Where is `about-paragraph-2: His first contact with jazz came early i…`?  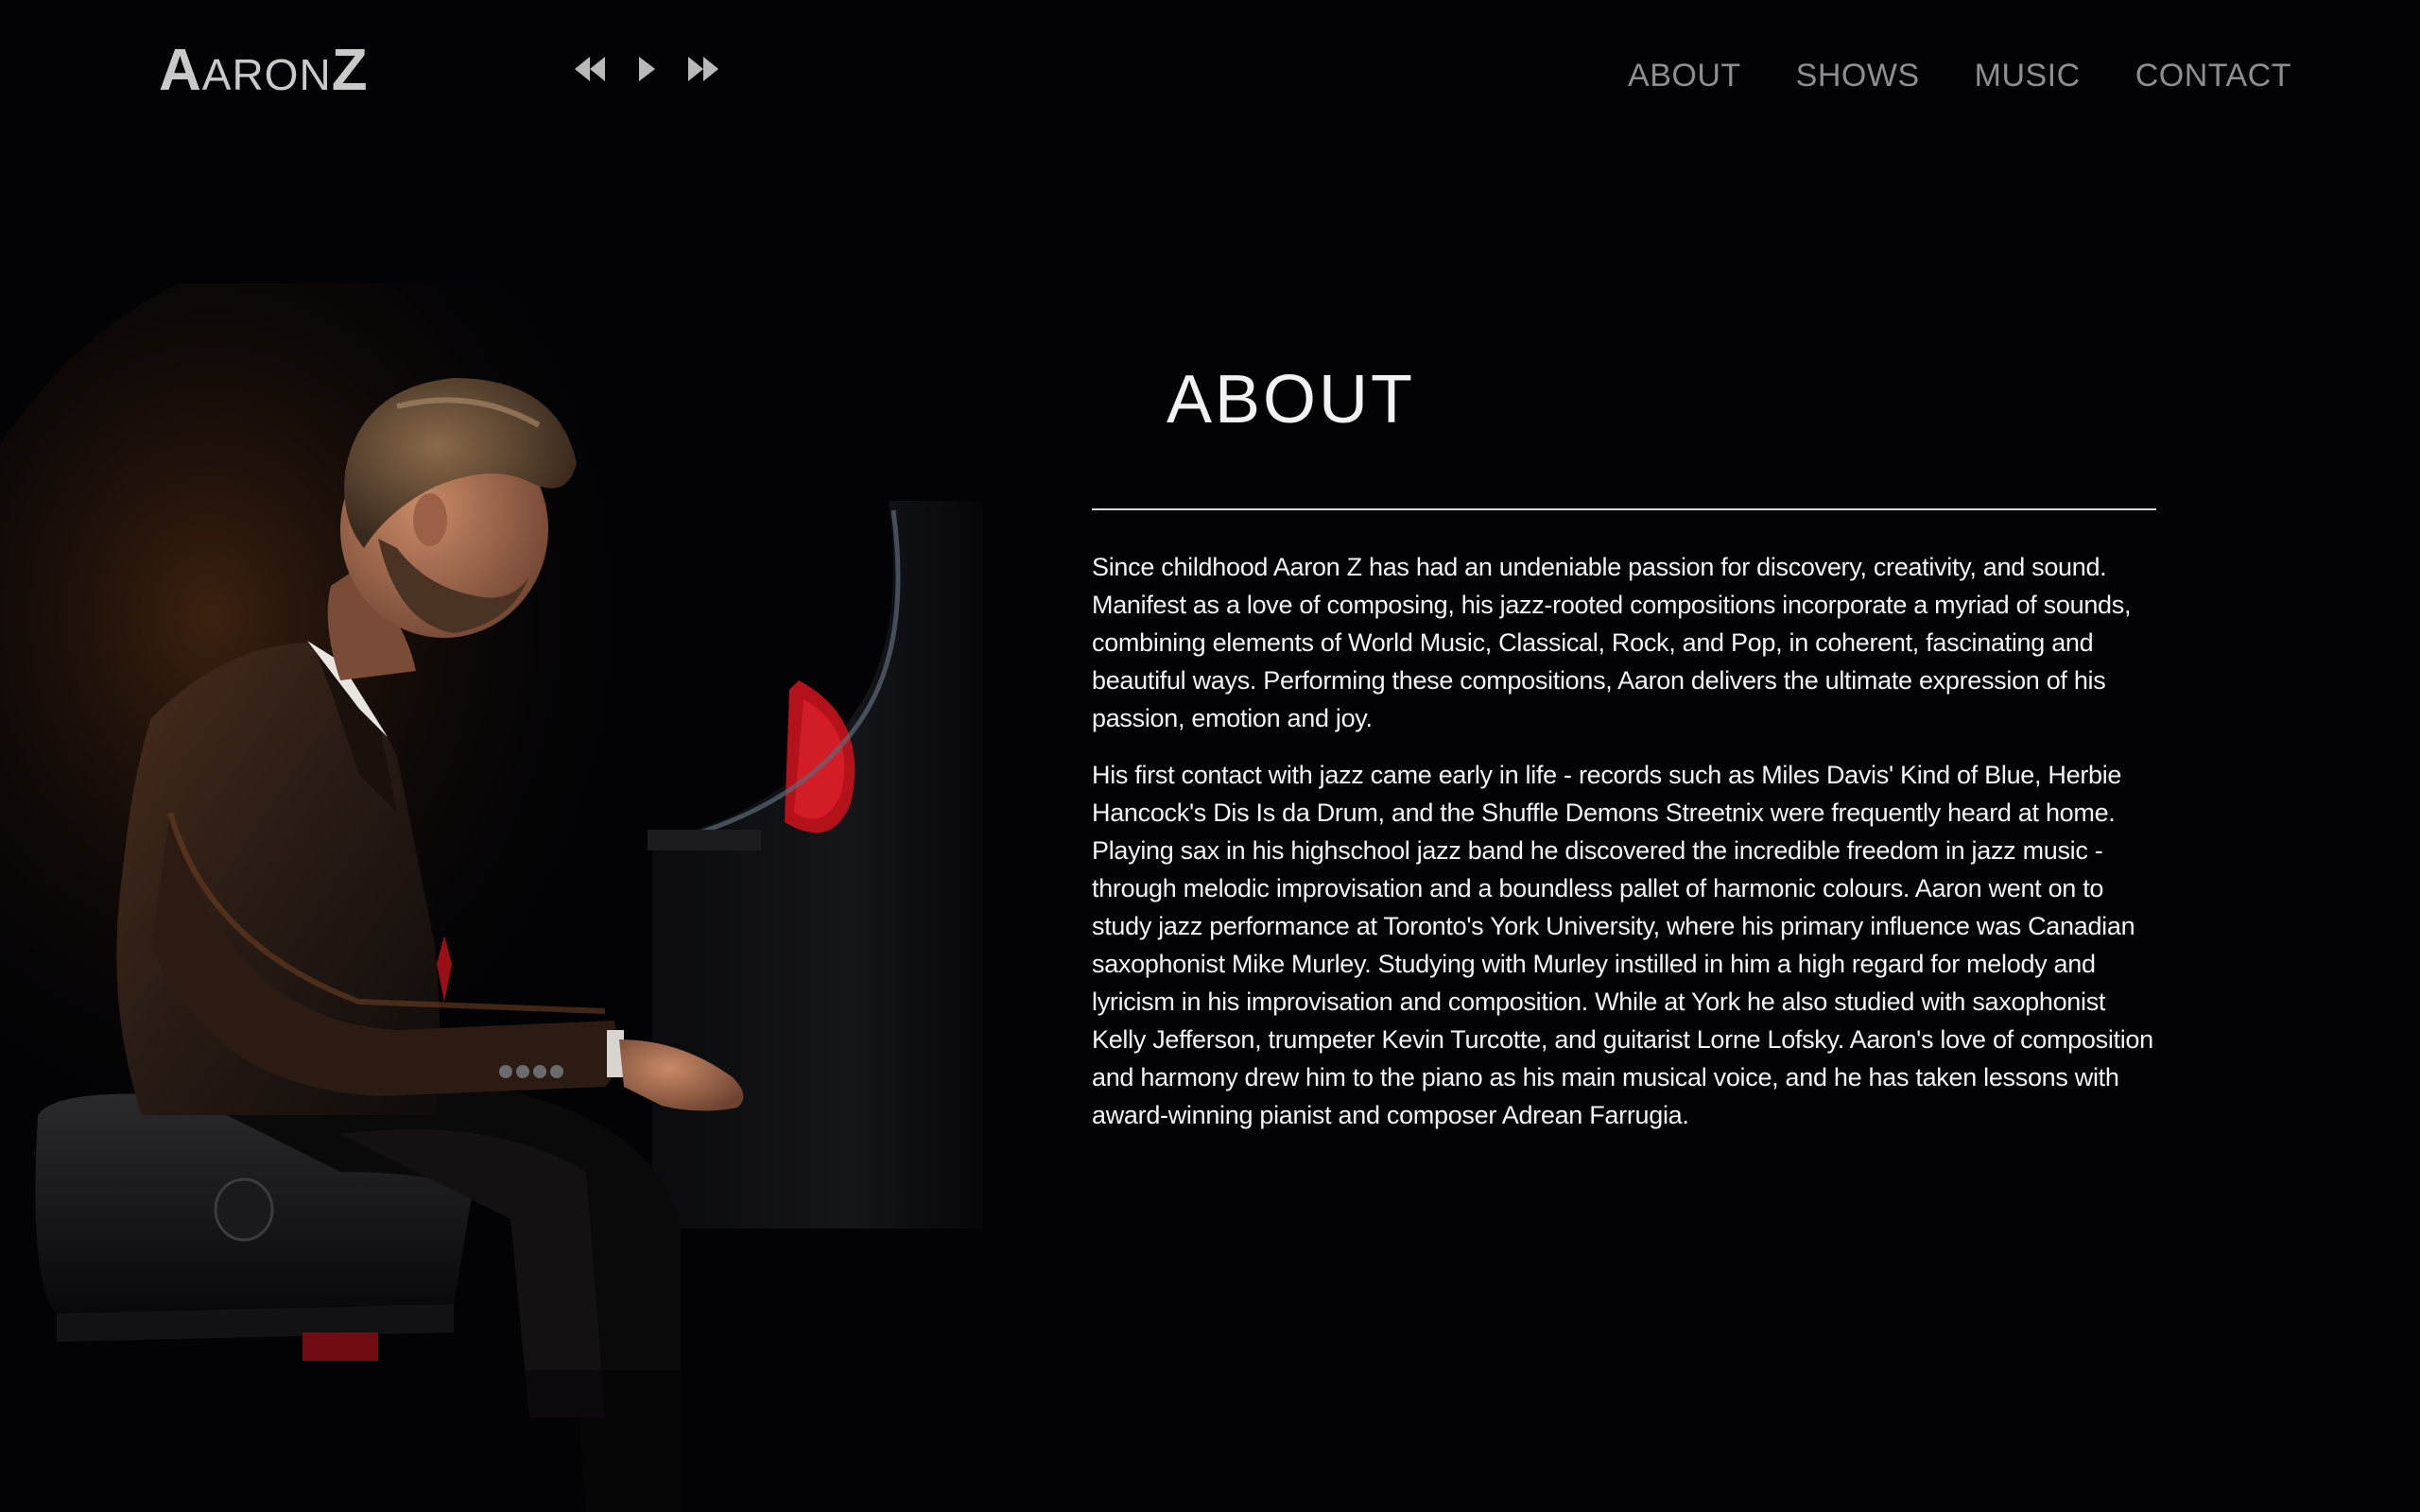 about-paragraph-2: His first contact with jazz came early i… is located at coordinates (1623, 945).